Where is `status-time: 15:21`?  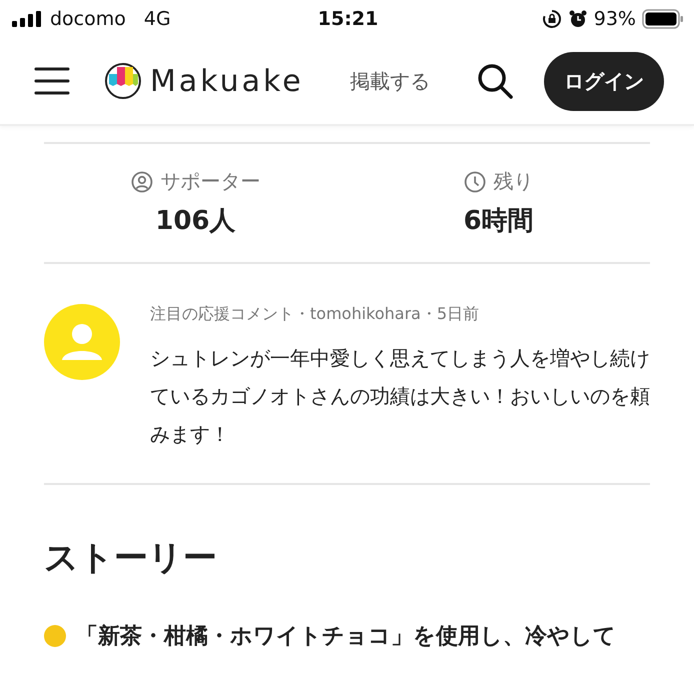 status-time: 15:21 is located at coordinates (348, 19).